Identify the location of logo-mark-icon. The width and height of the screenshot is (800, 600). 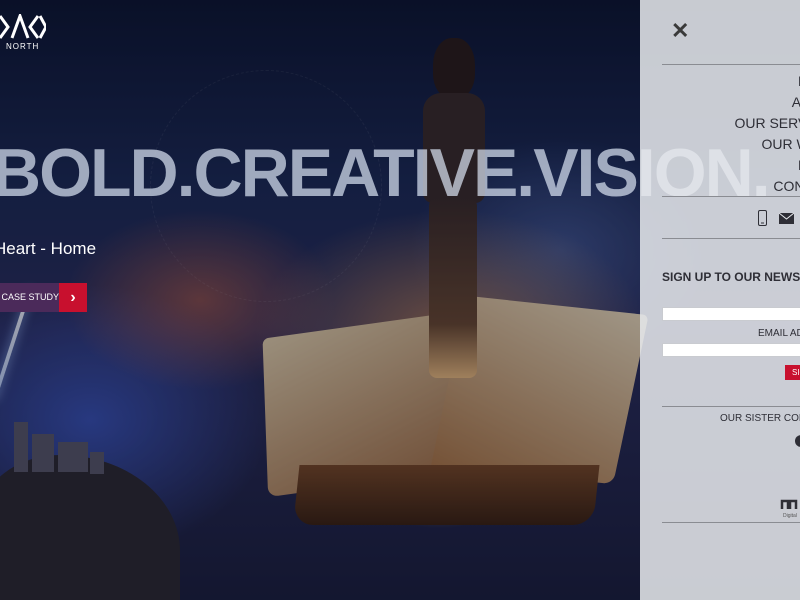
(23, 26).